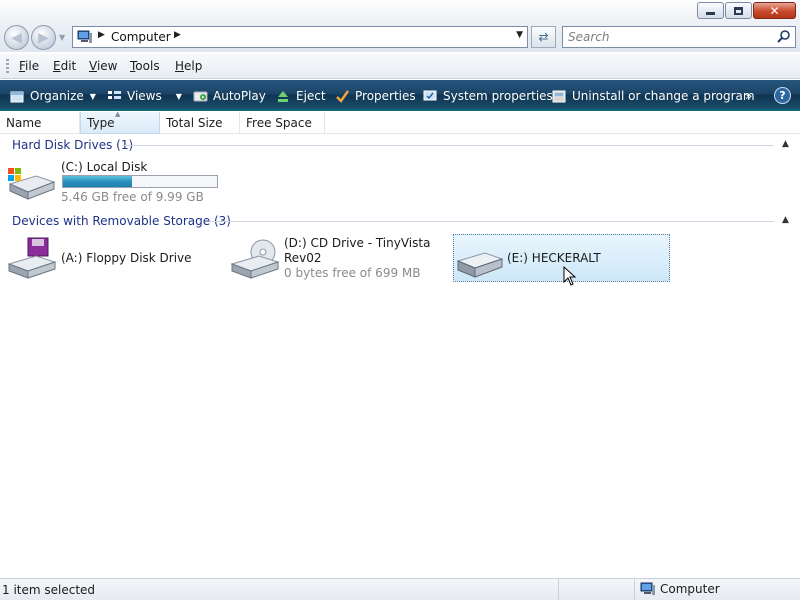 Image resolution: width=800 pixels, height=600 pixels. I want to click on views-icon, so click(114, 94).